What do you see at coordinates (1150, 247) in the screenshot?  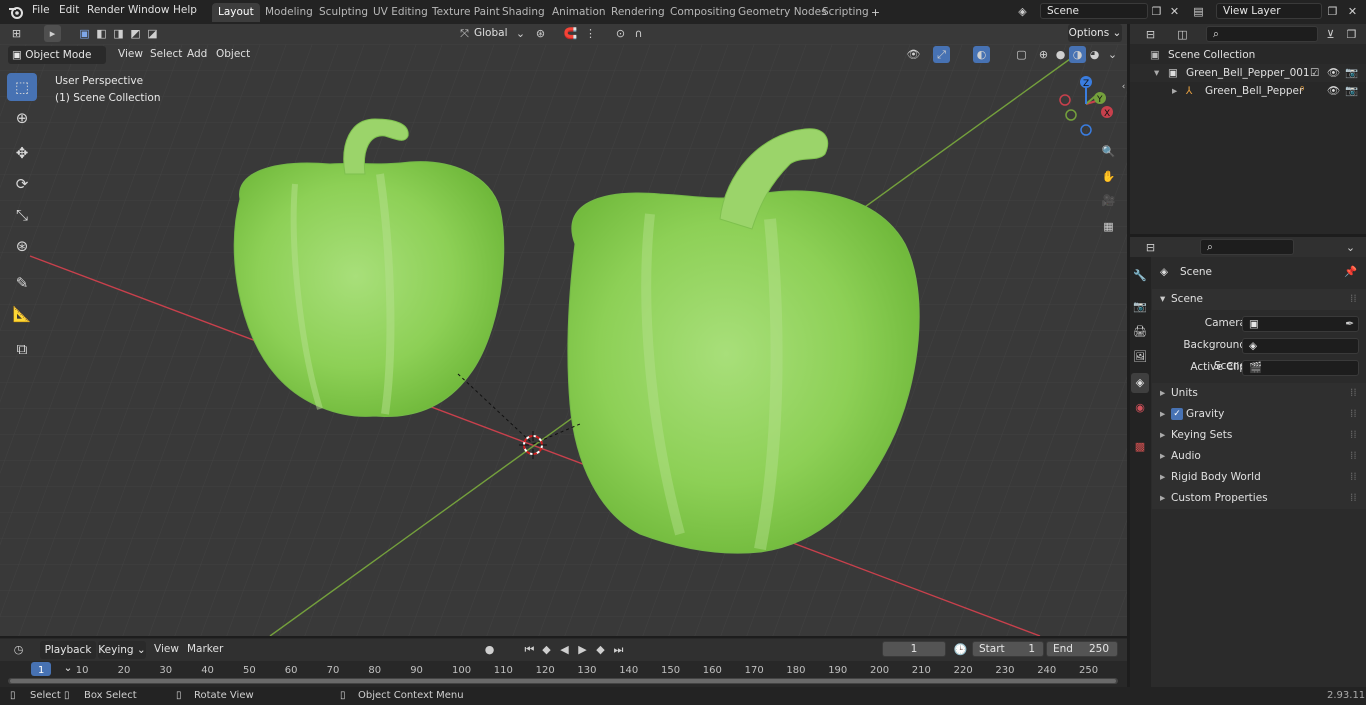 I see `properties-editor-icon: ⊟` at bounding box center [1150, 247].